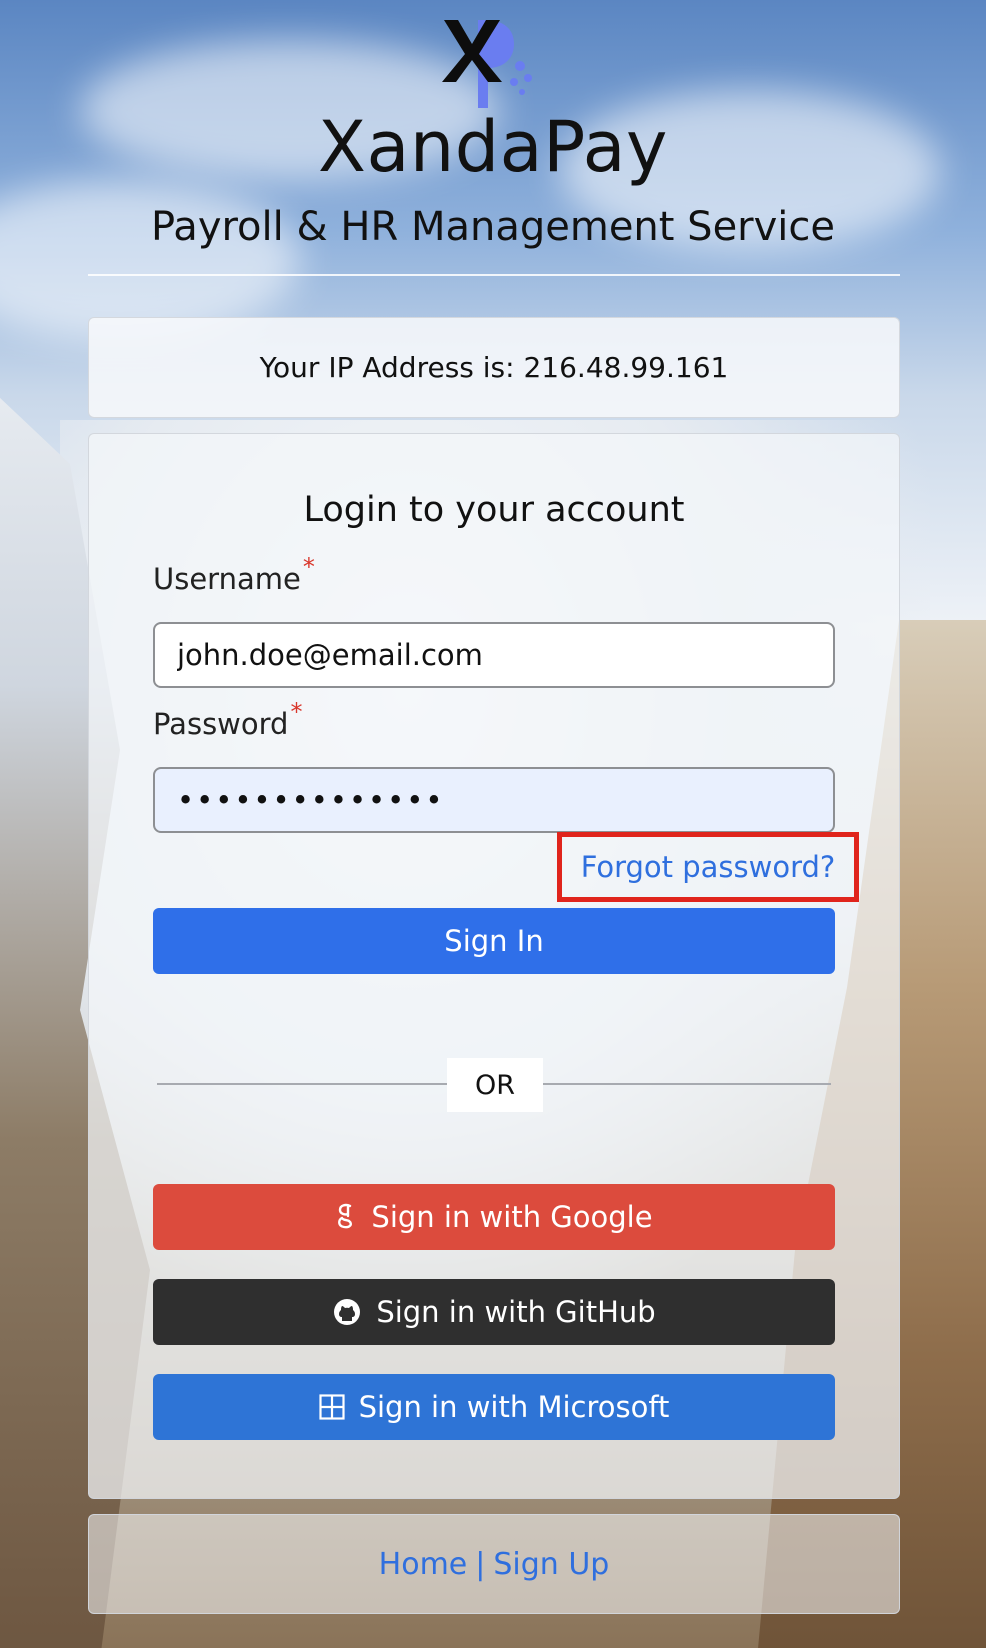 This screenshot has width=986, height=1648. What do you see at coordinates (487, 64) in the screenshot?
I see `xandapay-logo` at bounding box center [487, 64].